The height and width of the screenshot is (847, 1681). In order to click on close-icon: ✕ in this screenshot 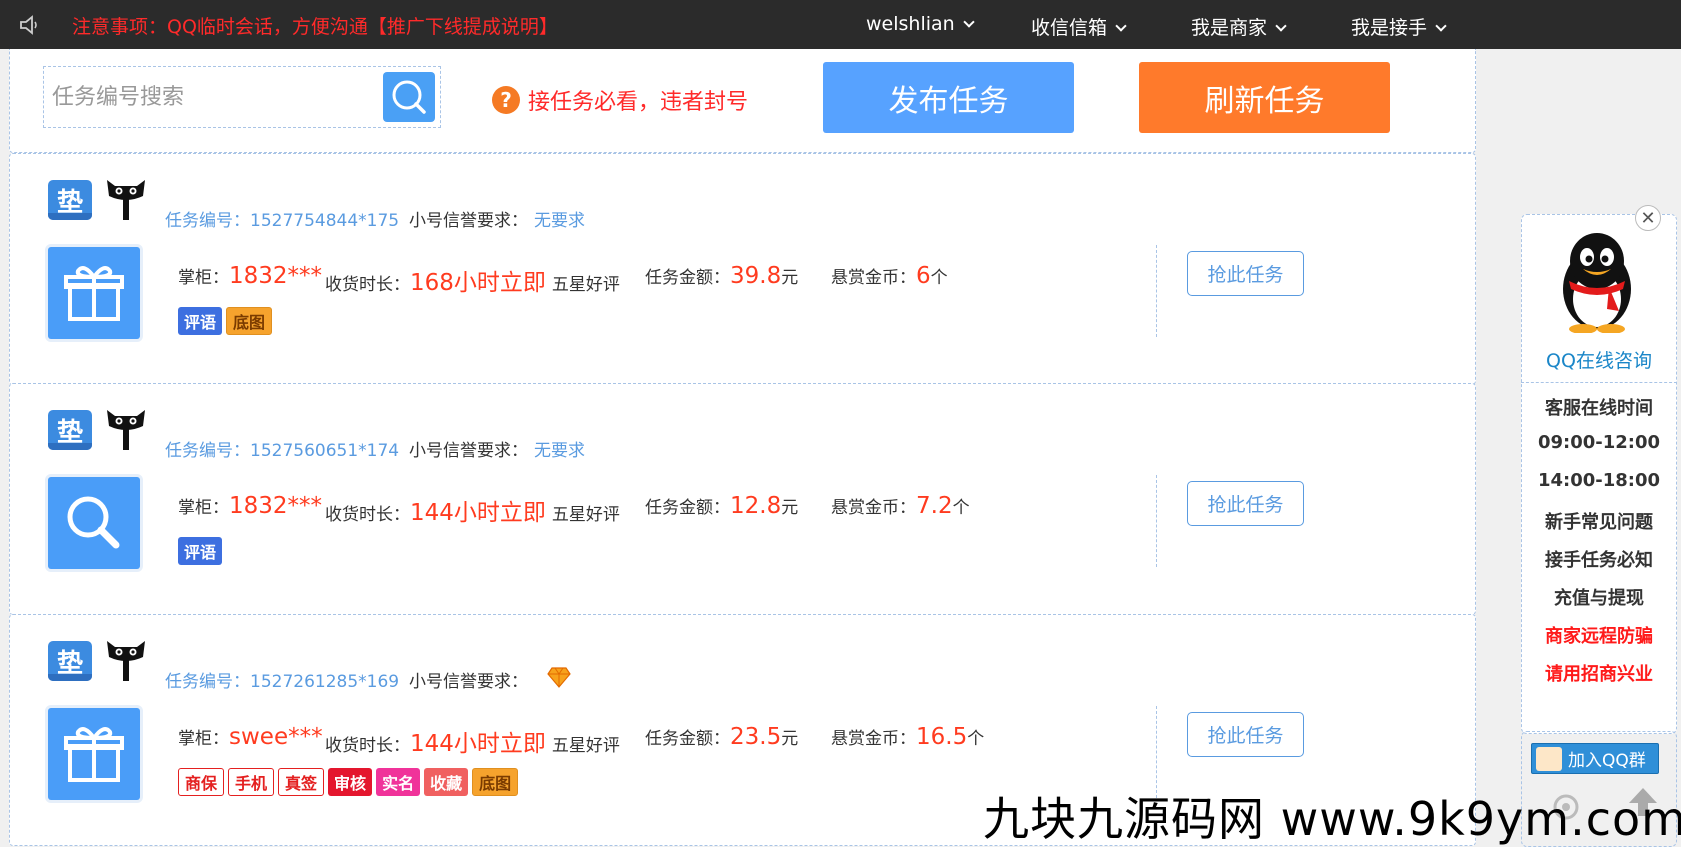, I will do `click(1648, 218)`.